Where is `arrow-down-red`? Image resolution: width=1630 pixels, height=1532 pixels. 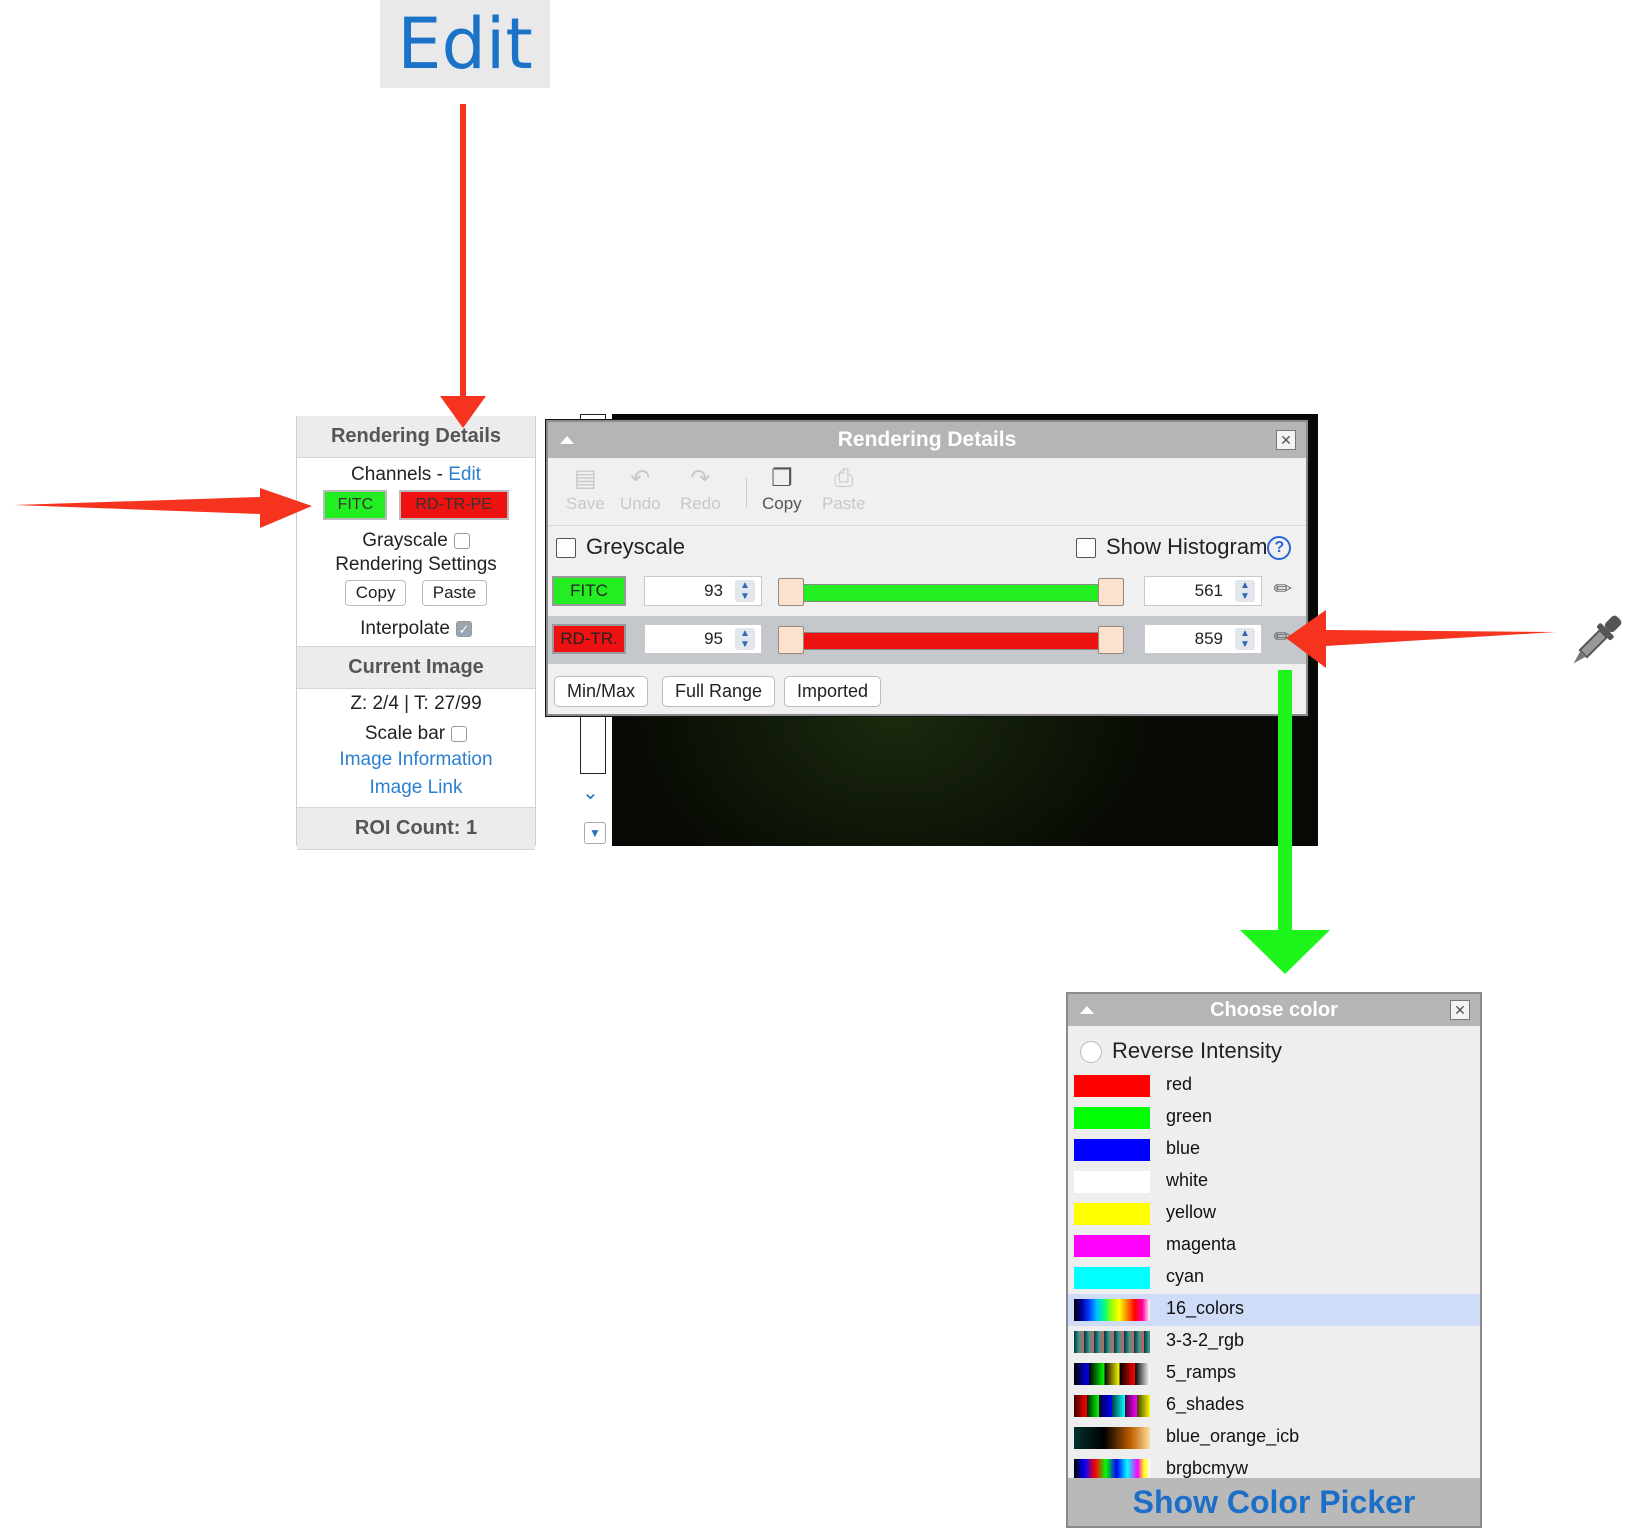
arrow-down-red is located at coordinates (463, 266).